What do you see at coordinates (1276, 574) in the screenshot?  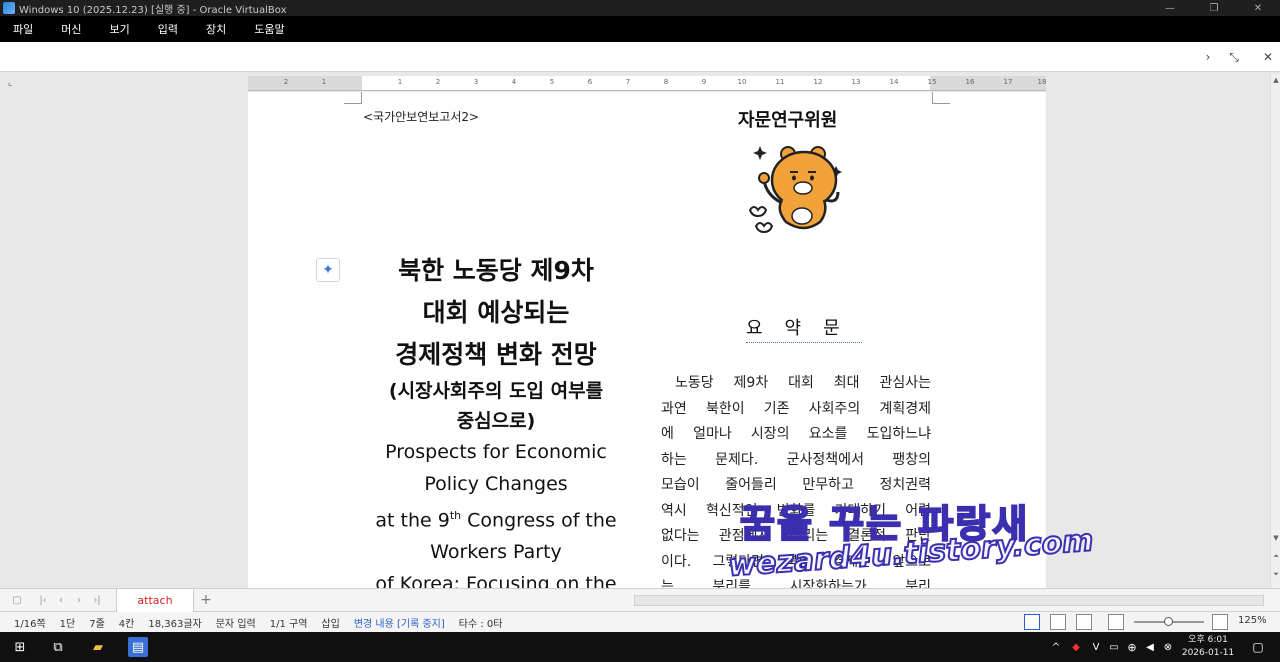 I see `page-down-icon: ⏷` at bounding box center [1276, 574].